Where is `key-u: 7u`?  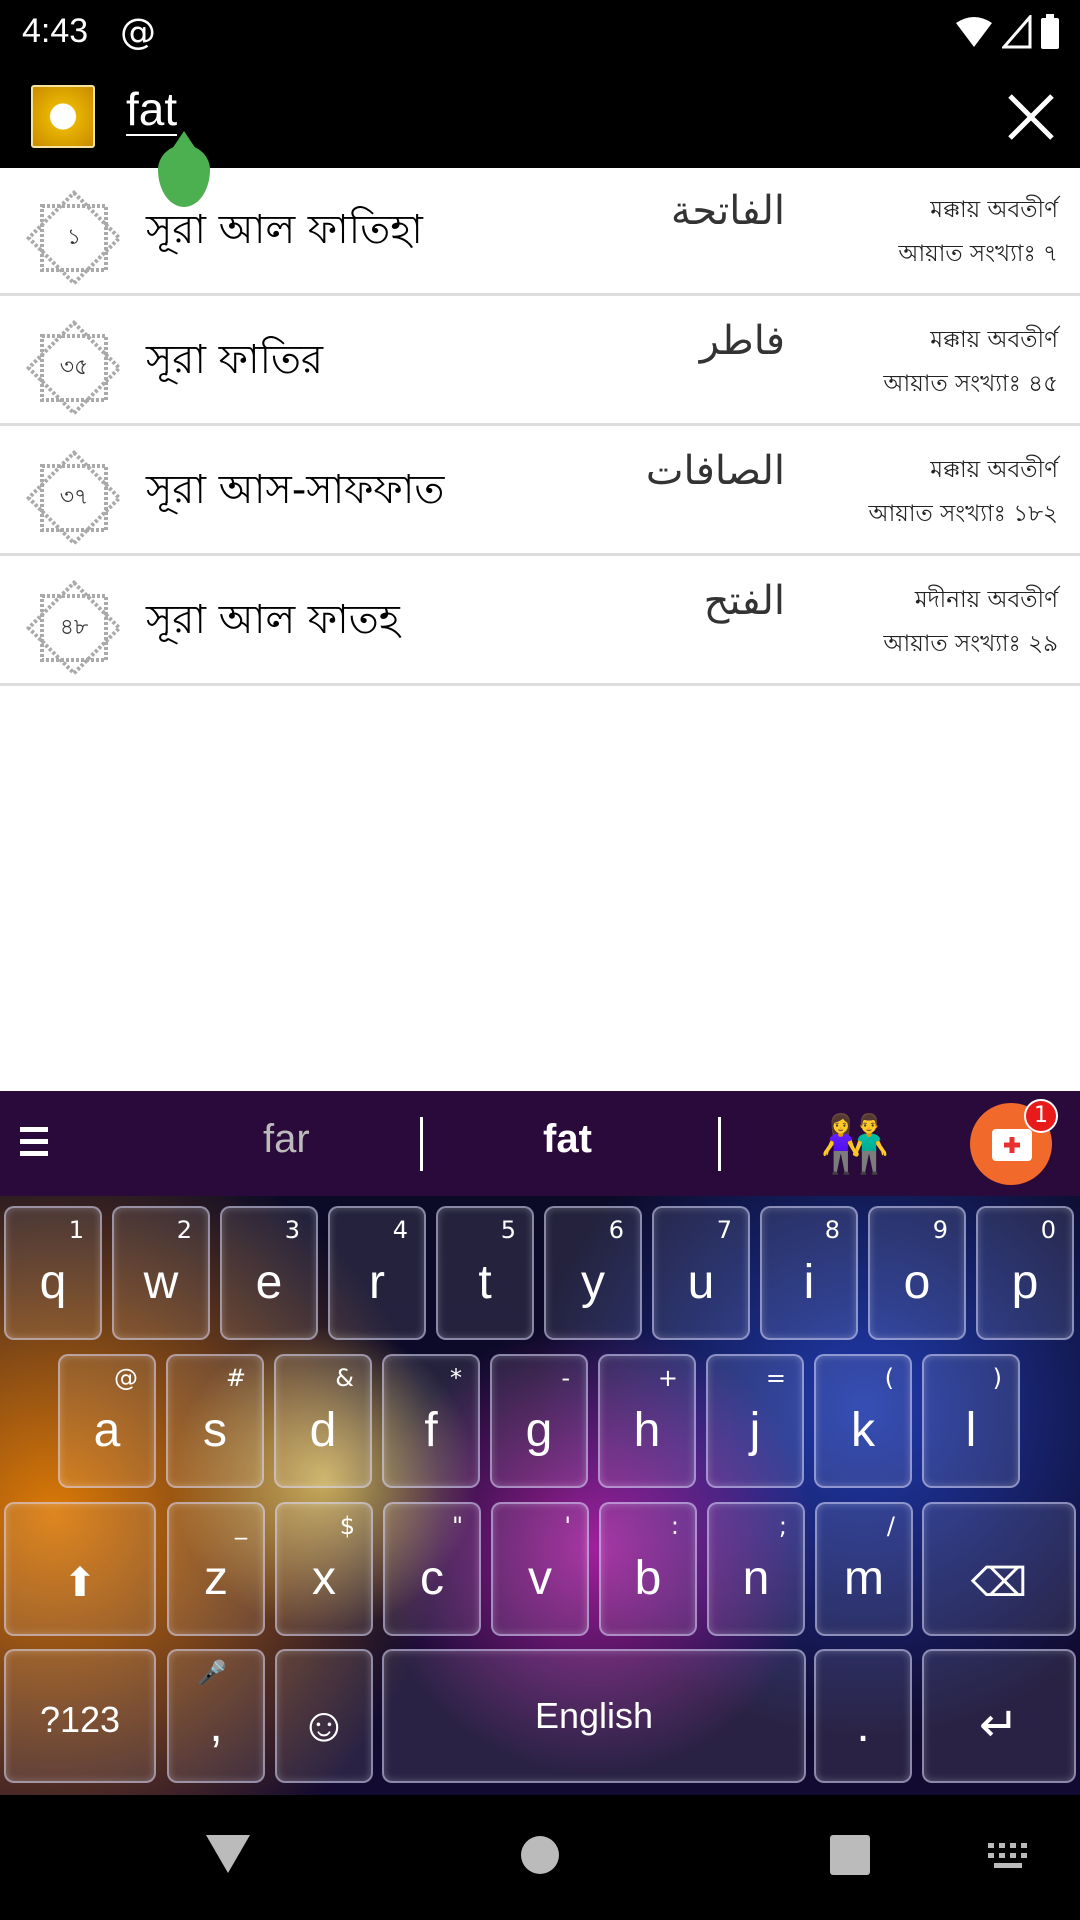
key-u: 7u is located at coordinates (701, 1273).